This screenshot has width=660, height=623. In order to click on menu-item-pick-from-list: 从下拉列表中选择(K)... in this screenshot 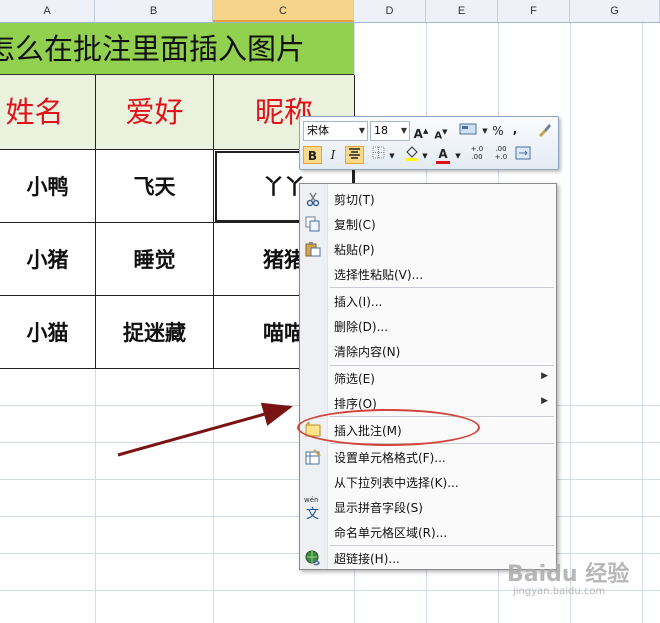, I will do `click(428, 482)`.